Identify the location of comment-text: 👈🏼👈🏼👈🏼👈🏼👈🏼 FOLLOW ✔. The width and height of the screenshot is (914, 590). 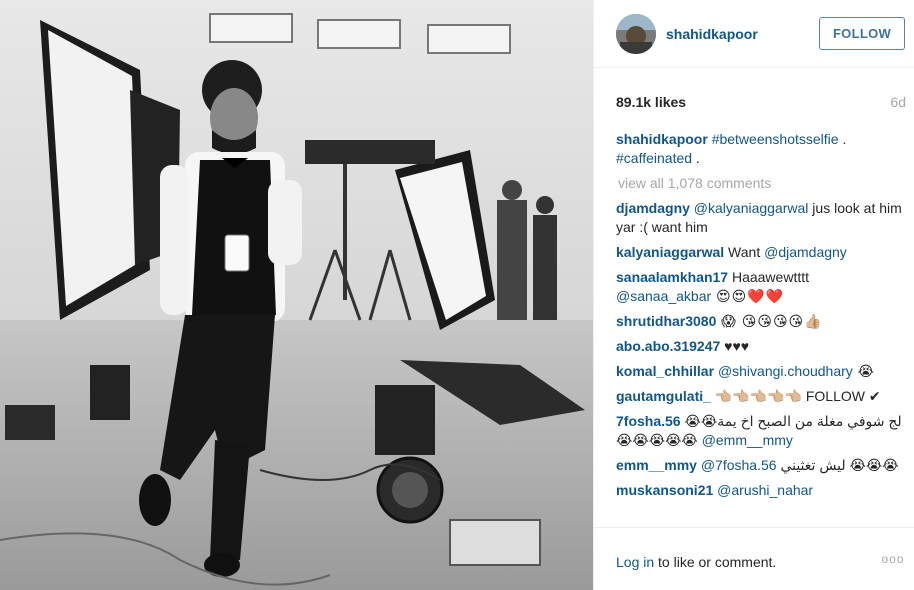
(795, 396).